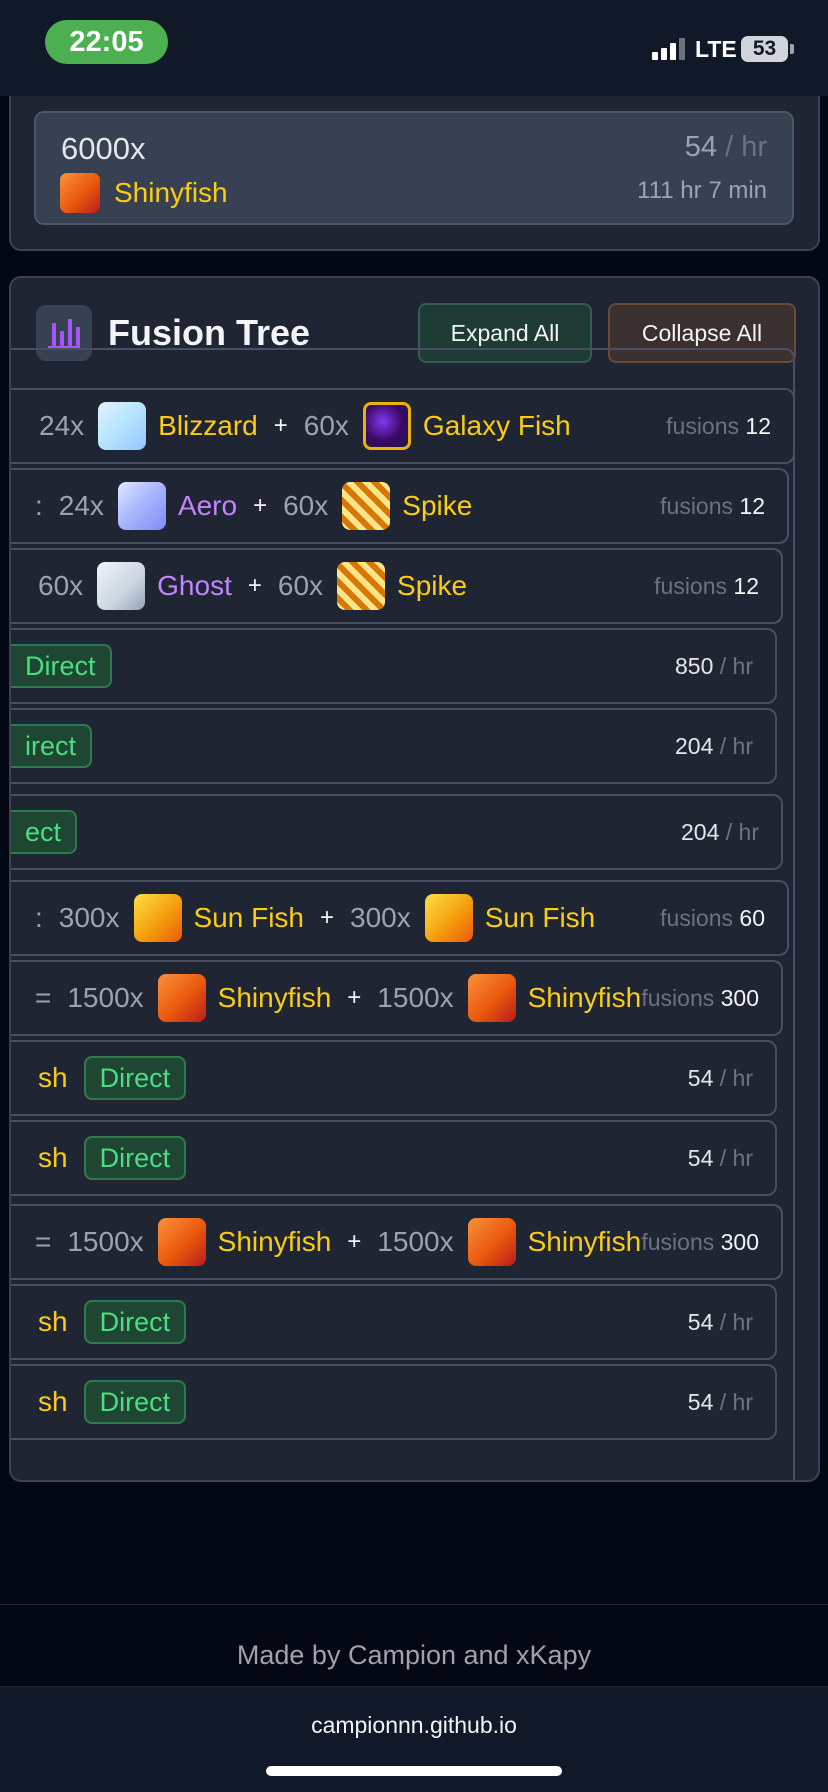 The height and width of the screenshot is (1792, 828). Describe the element at coordinates (670, 49) in the screenshot. I see `signal-icon` at that location.